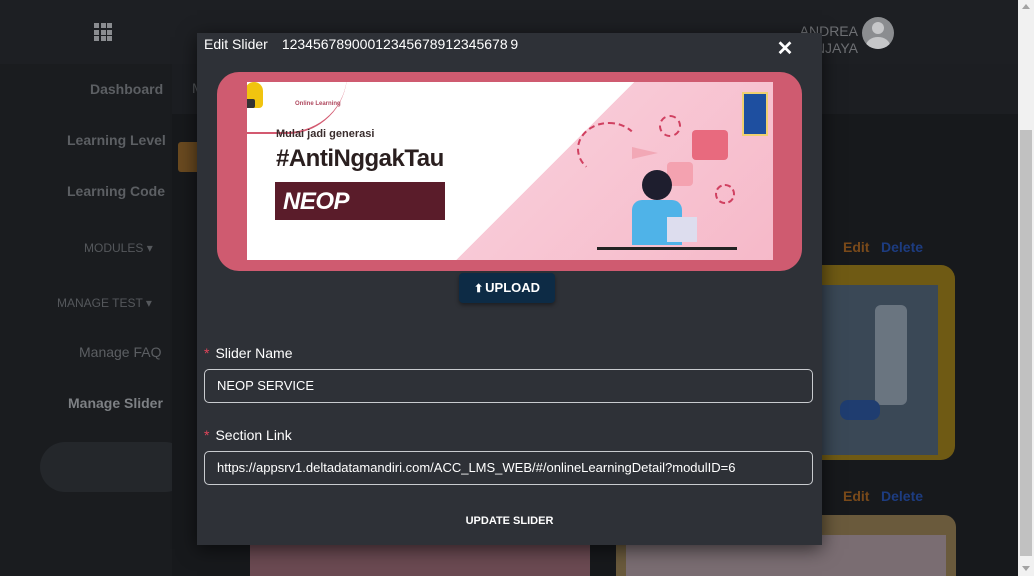 This screenshot has width=1034, height=576. Describe the element at coordinates (334, 215) in the screenshot. I see `banner-box-text: NEOP SERVICE` at that location.